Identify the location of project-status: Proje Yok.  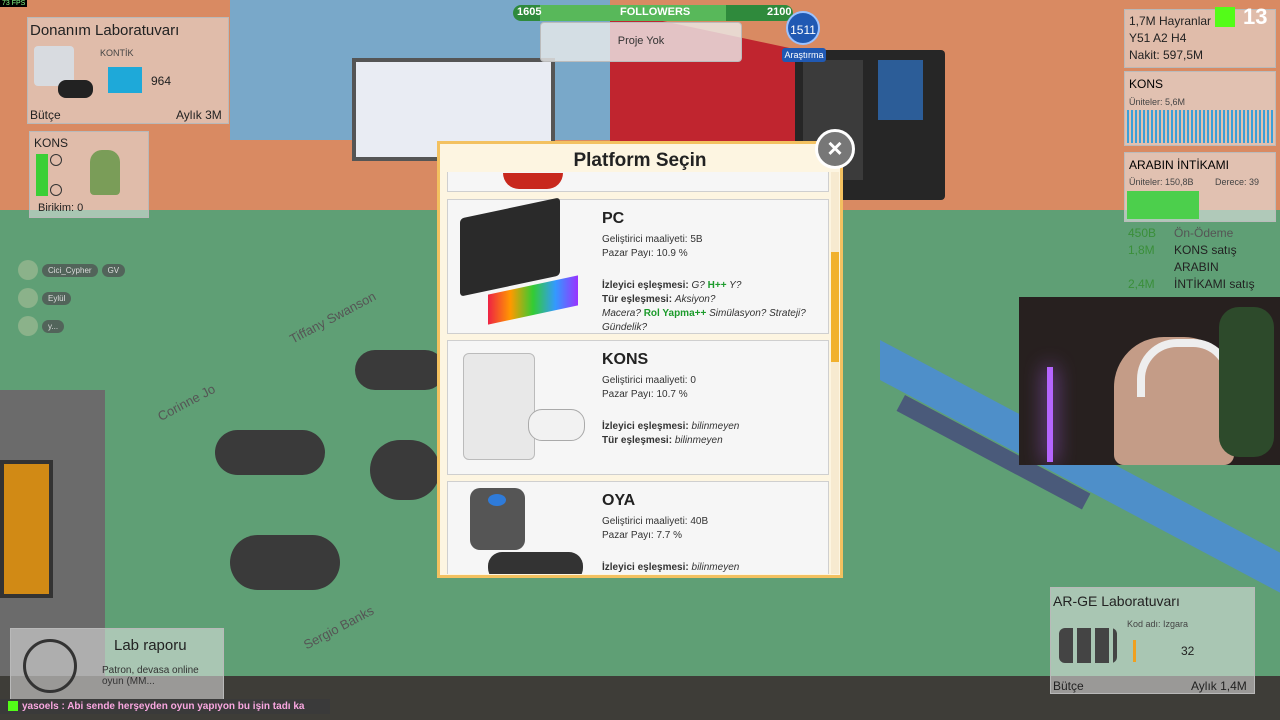
(641, 42).